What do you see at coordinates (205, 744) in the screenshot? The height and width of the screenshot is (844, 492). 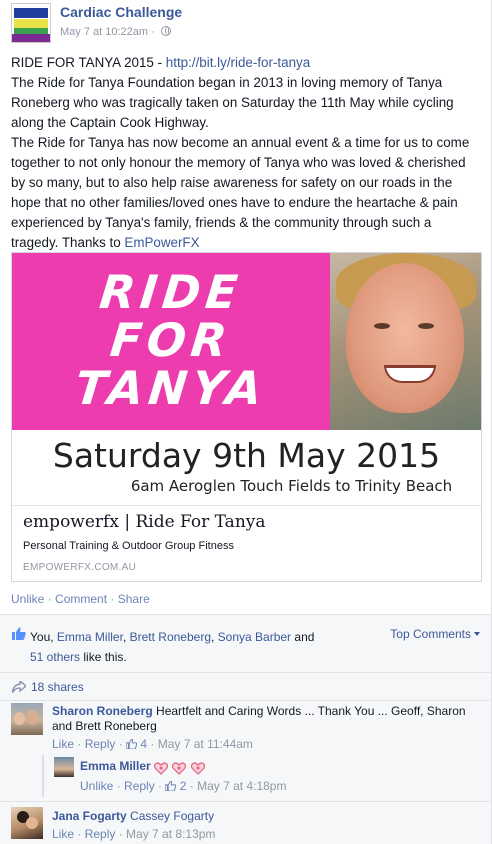 I see `comment-timestamp: May 7 at 11:44am` at bounding box center [205, 744].